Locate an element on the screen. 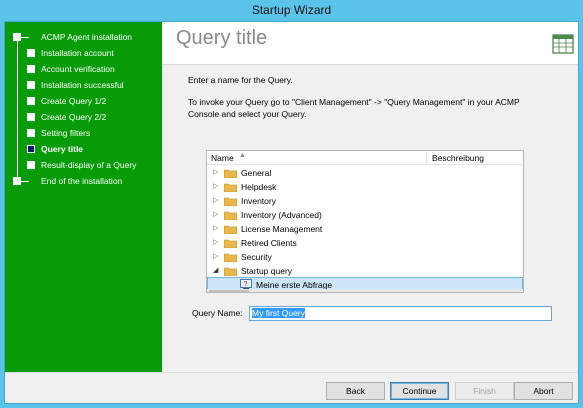 The image size is (583, 408). step-label: Installation account is located at coordinates (77, 53).